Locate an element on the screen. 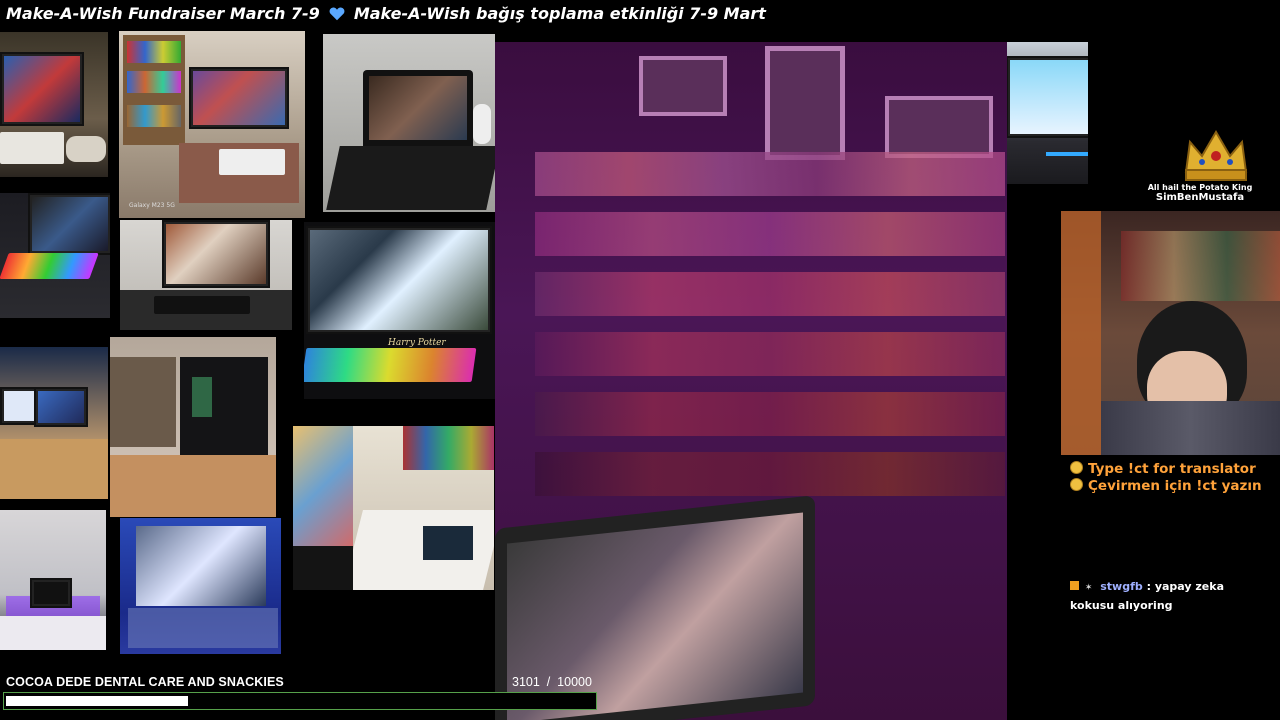 This screenshot has width=1280, height=720. donation-goal-count: 3101 / 10000 is located at coordinates (552, 682).